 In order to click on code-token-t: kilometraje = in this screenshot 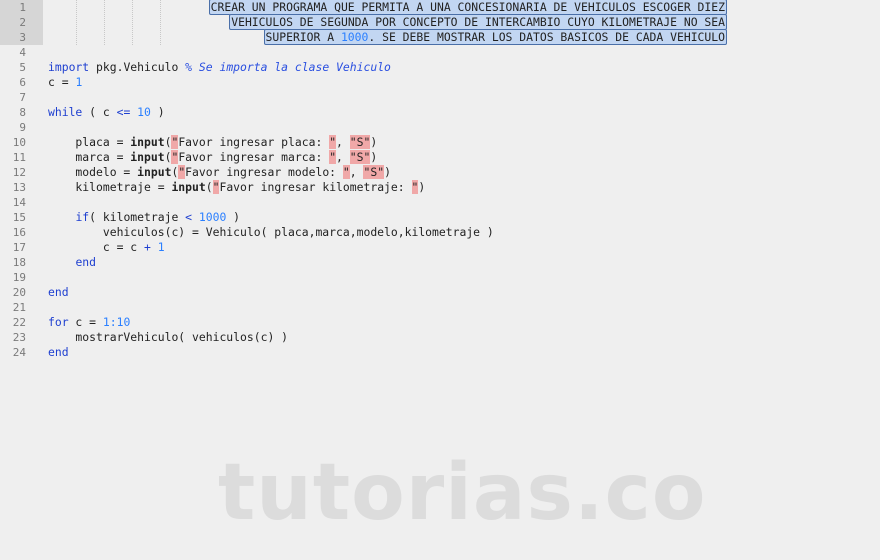, I will do `click(110, 187)`.